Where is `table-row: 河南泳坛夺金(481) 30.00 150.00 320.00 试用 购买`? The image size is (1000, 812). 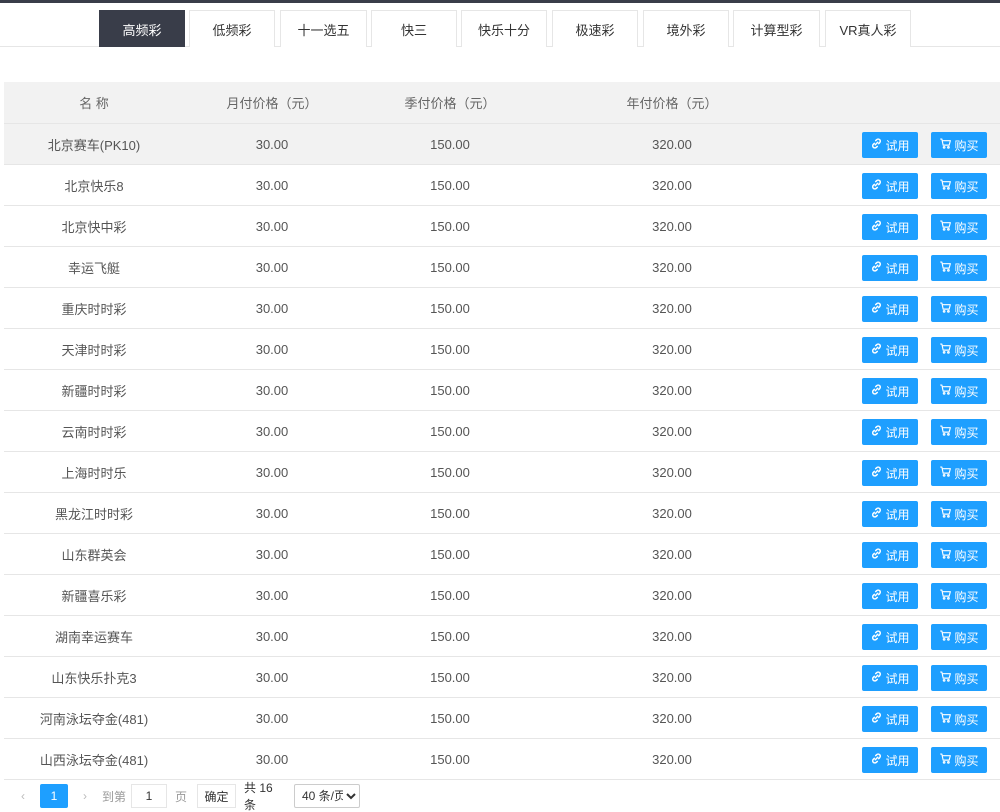 table-row: 河南泳坛夺金(481) 30.00 150.00 320.00 试用 购买 is located at coordinates (502, 718).